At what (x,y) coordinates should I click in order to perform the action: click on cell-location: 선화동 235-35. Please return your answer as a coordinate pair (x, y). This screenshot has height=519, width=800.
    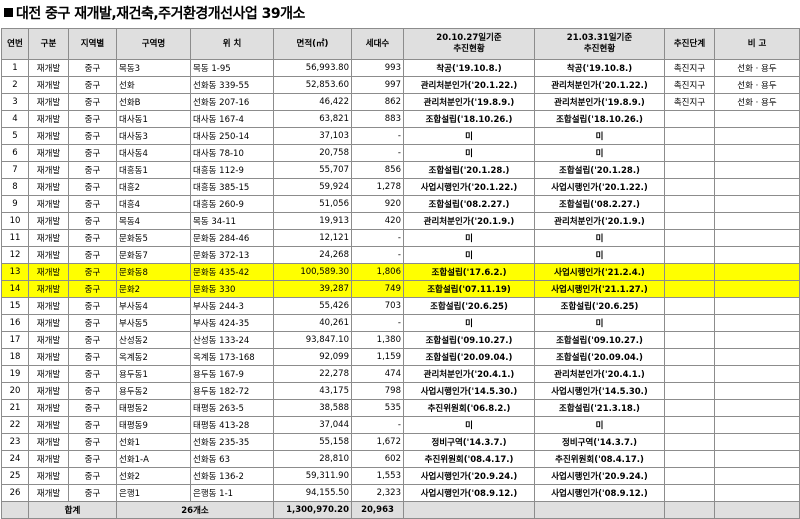
    Looking at the image, I should click on (232, 442).